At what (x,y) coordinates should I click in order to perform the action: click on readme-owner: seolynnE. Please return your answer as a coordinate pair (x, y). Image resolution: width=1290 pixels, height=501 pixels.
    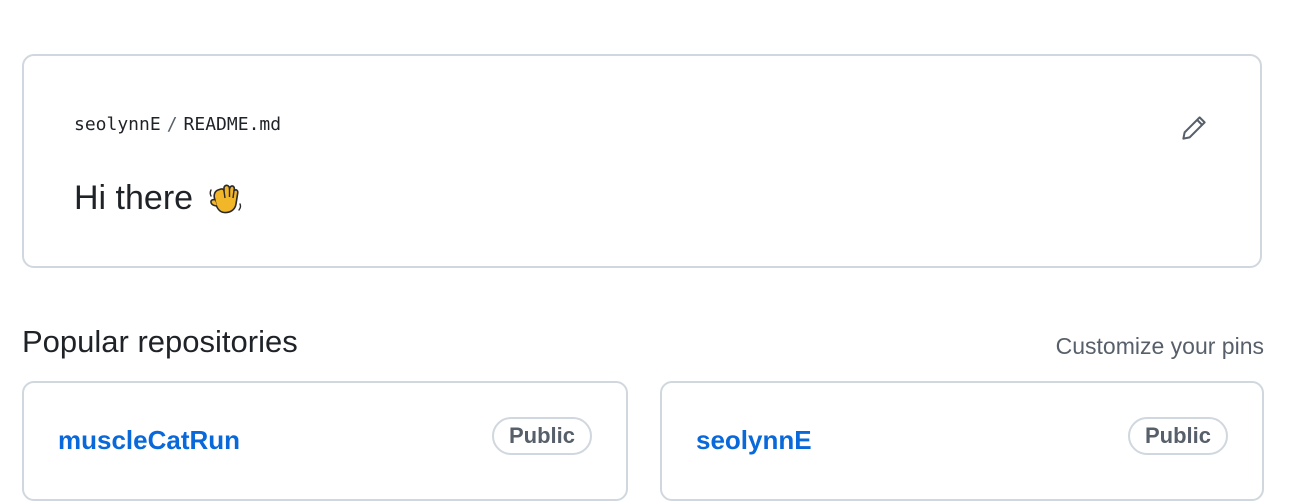
    Looking at the image, I should click on (117, 124).